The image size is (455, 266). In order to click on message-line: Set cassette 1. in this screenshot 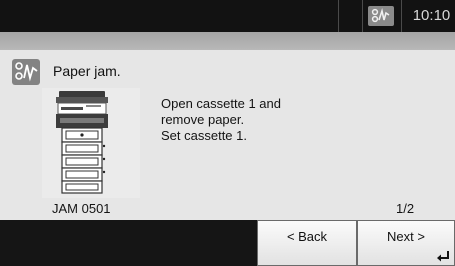, I will do `click(204, 135)`.